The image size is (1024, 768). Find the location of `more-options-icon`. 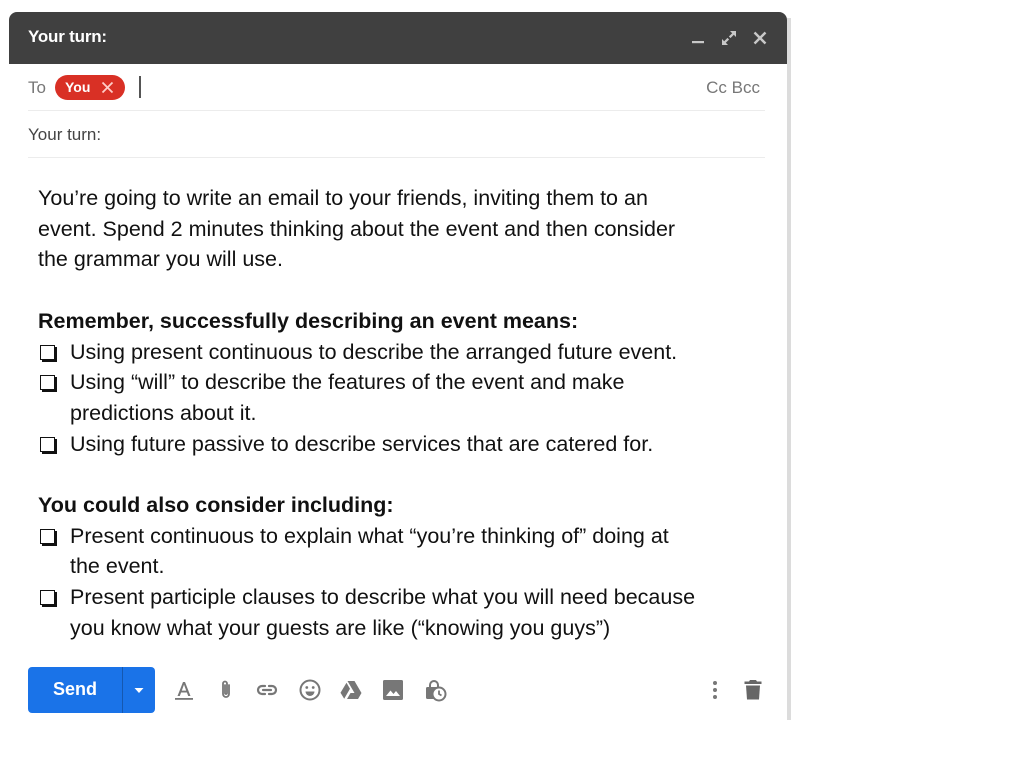

more-options-icon is located at coordinates (715, 690).